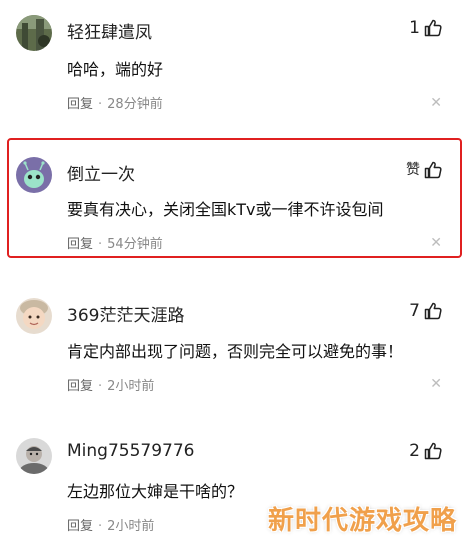  Describe the element at coordinates (125, 313) in the screenshot. I see `username: 369茫茫天涯路` at that location.